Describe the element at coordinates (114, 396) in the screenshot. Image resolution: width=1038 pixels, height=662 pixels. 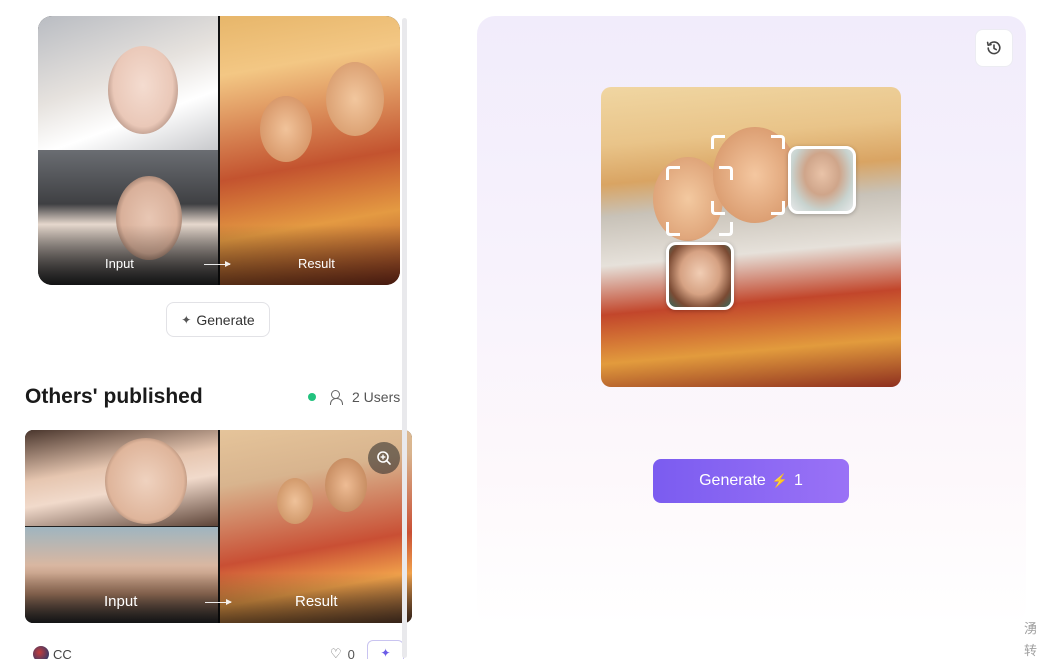
I see `others-published-heading: Others' published` at that location.